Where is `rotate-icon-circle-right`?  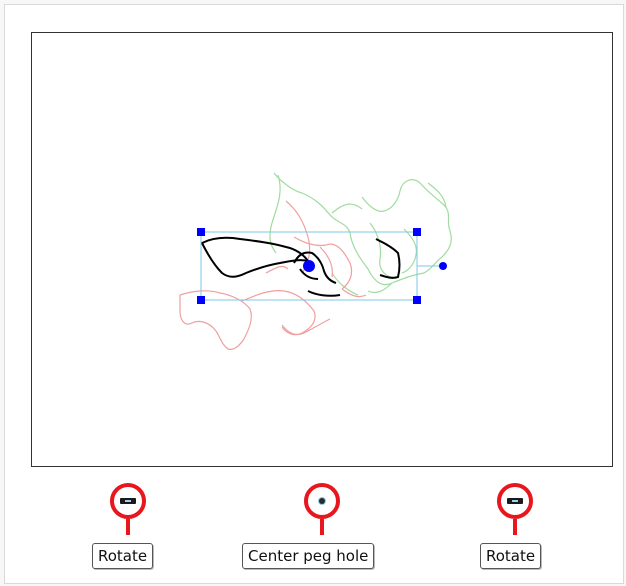
rotate-icon-circle-right is located at coordinates (515, 501).